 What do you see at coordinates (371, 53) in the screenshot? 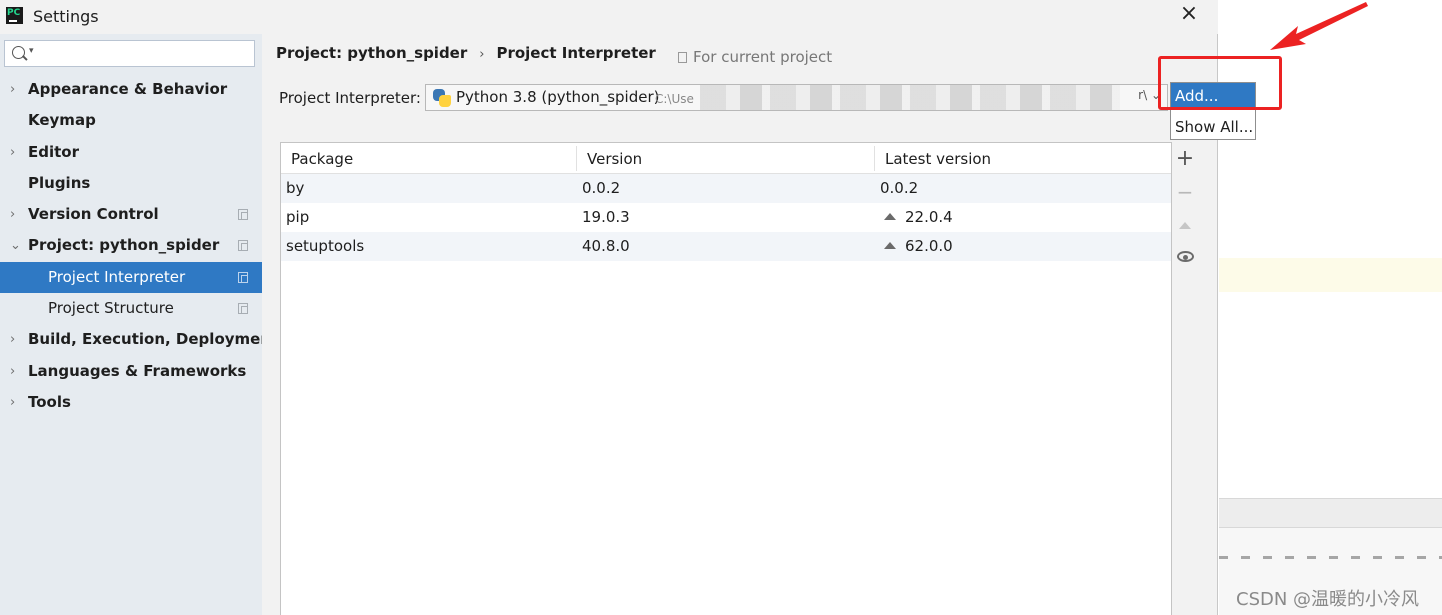
I see `breadcrumb-parent: Project: python_spider` at bounding box center [371, 53].